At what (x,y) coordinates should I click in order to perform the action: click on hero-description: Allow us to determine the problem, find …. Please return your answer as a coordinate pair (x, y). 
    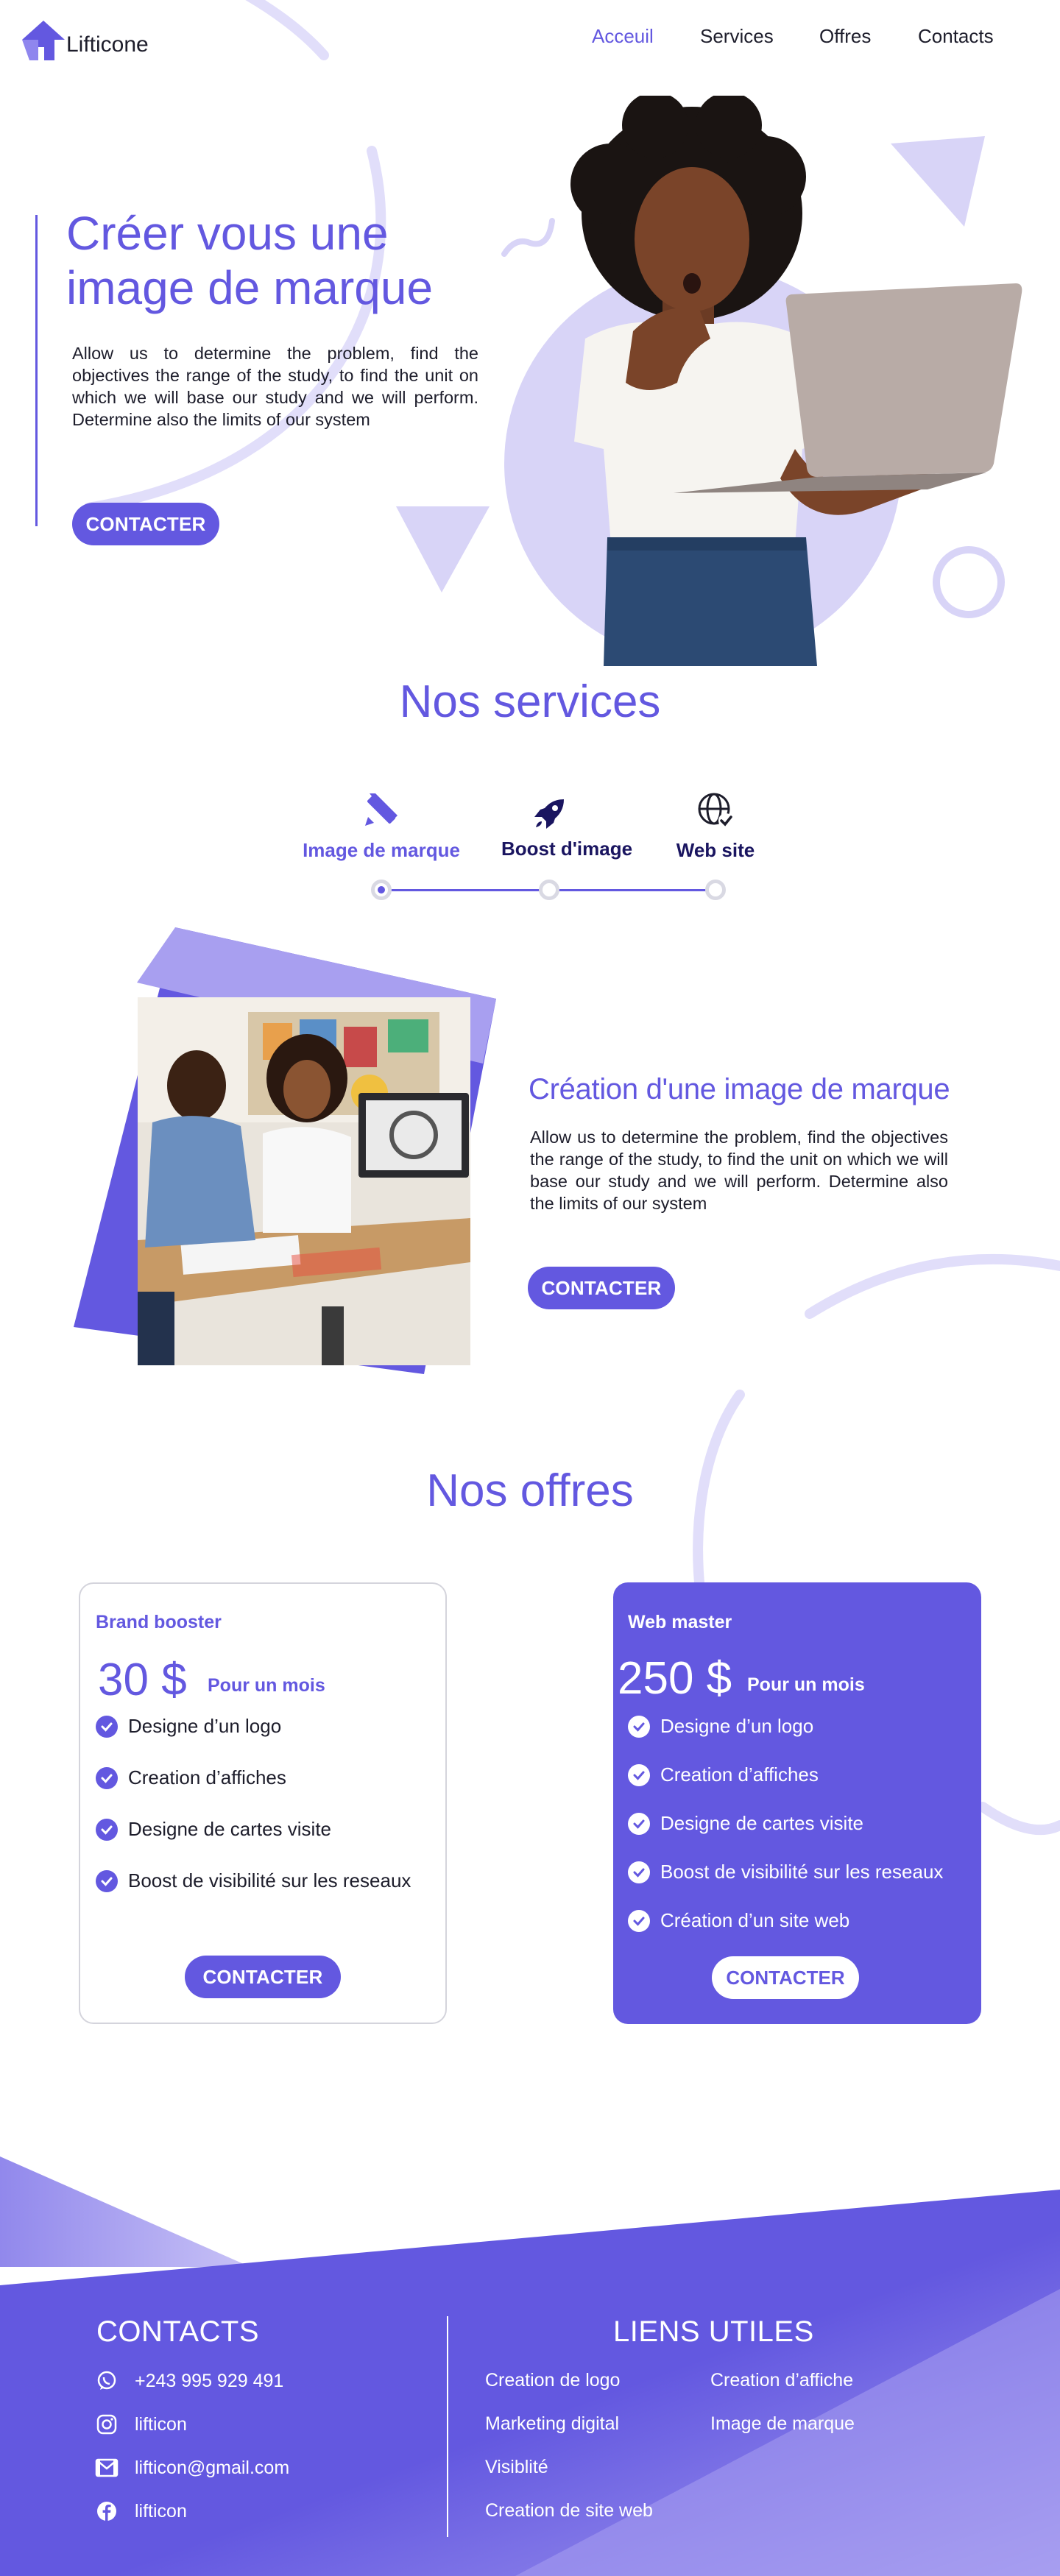
    Looking at the image, I should click on (275, 386).